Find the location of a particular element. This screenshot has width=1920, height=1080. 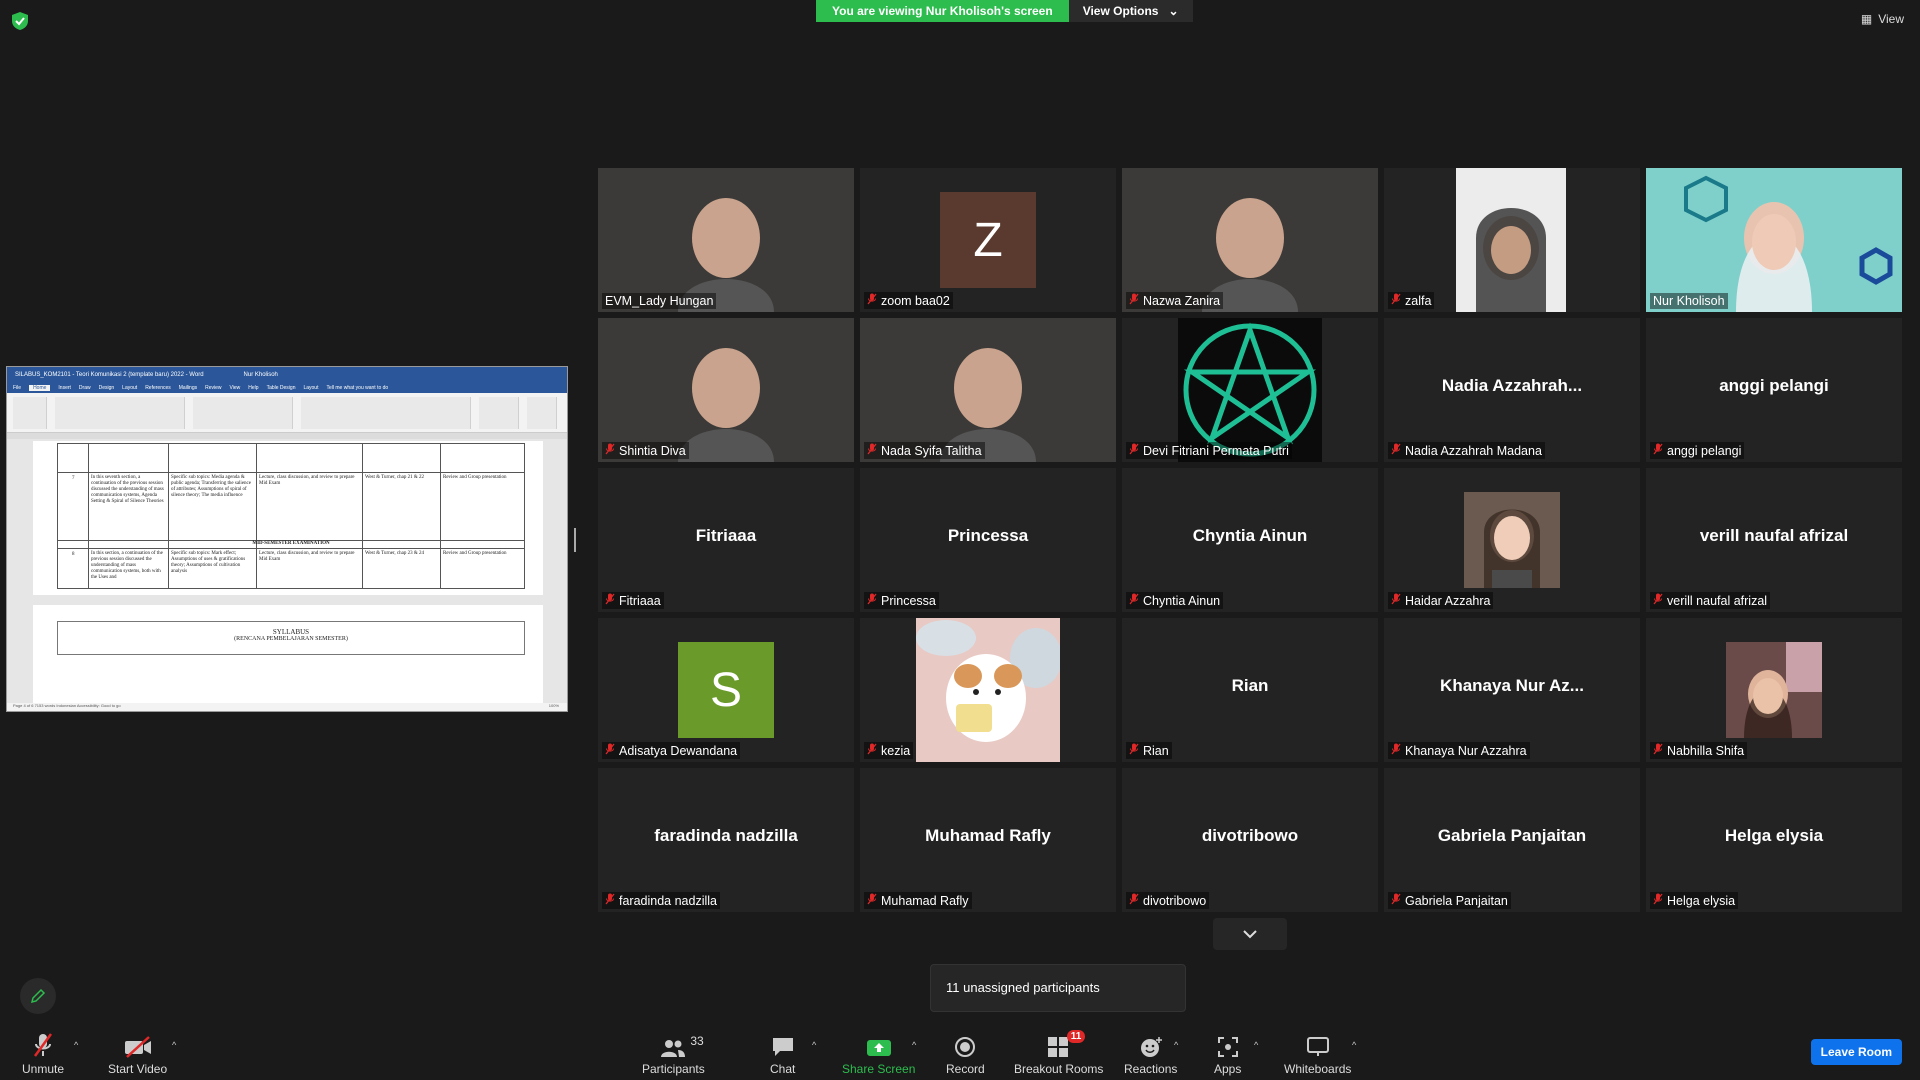

participant-name-label: zalfa is located at coordinates (1411, 300).